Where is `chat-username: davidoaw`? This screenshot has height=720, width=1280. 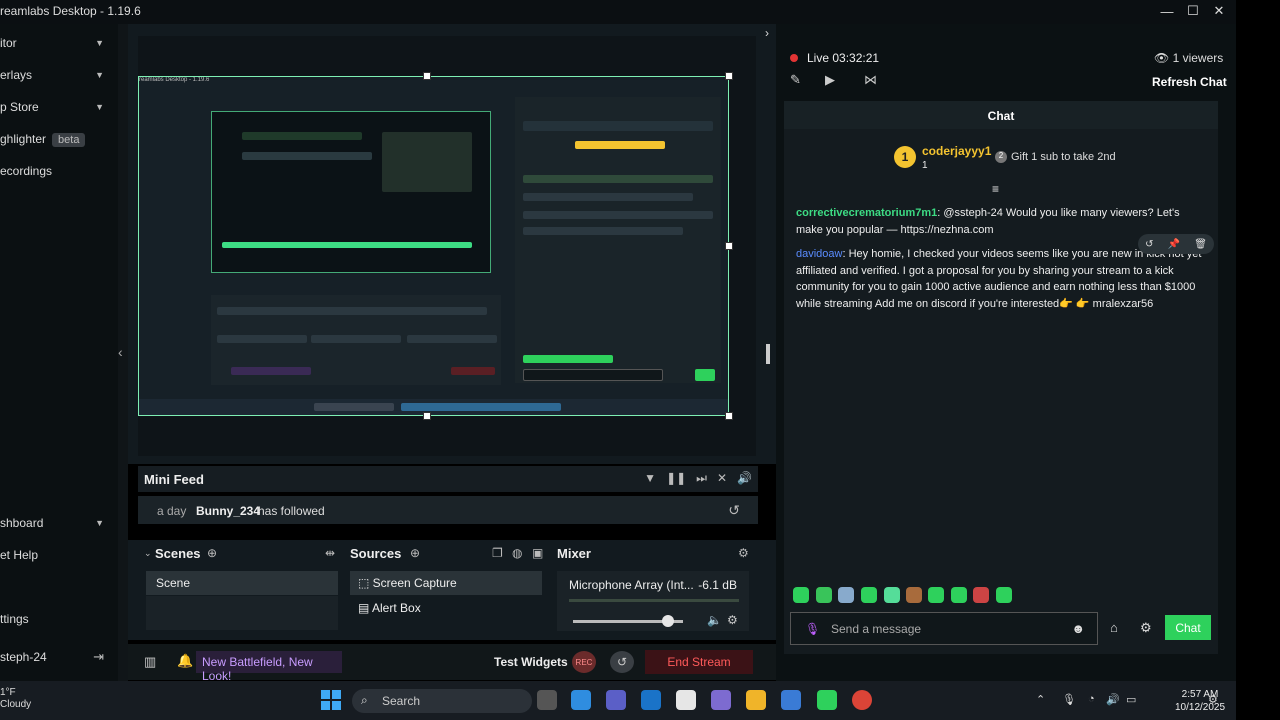
chat-username: davidoaw is located at coordinates (819, 254).